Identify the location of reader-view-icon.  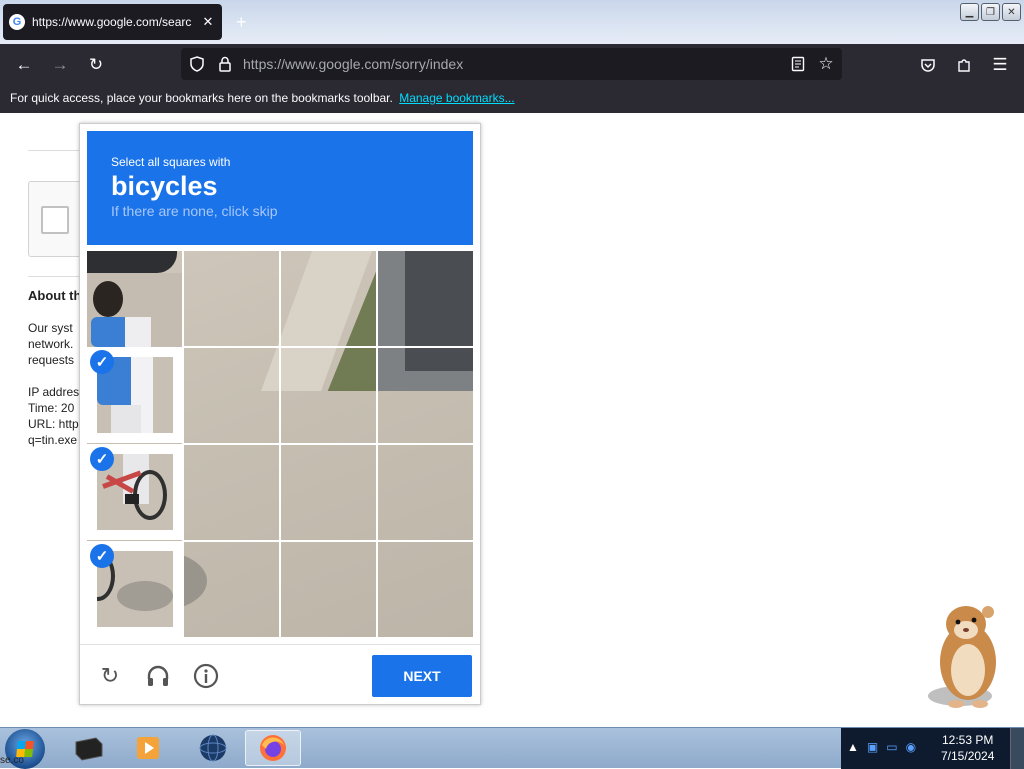
(798, 64).